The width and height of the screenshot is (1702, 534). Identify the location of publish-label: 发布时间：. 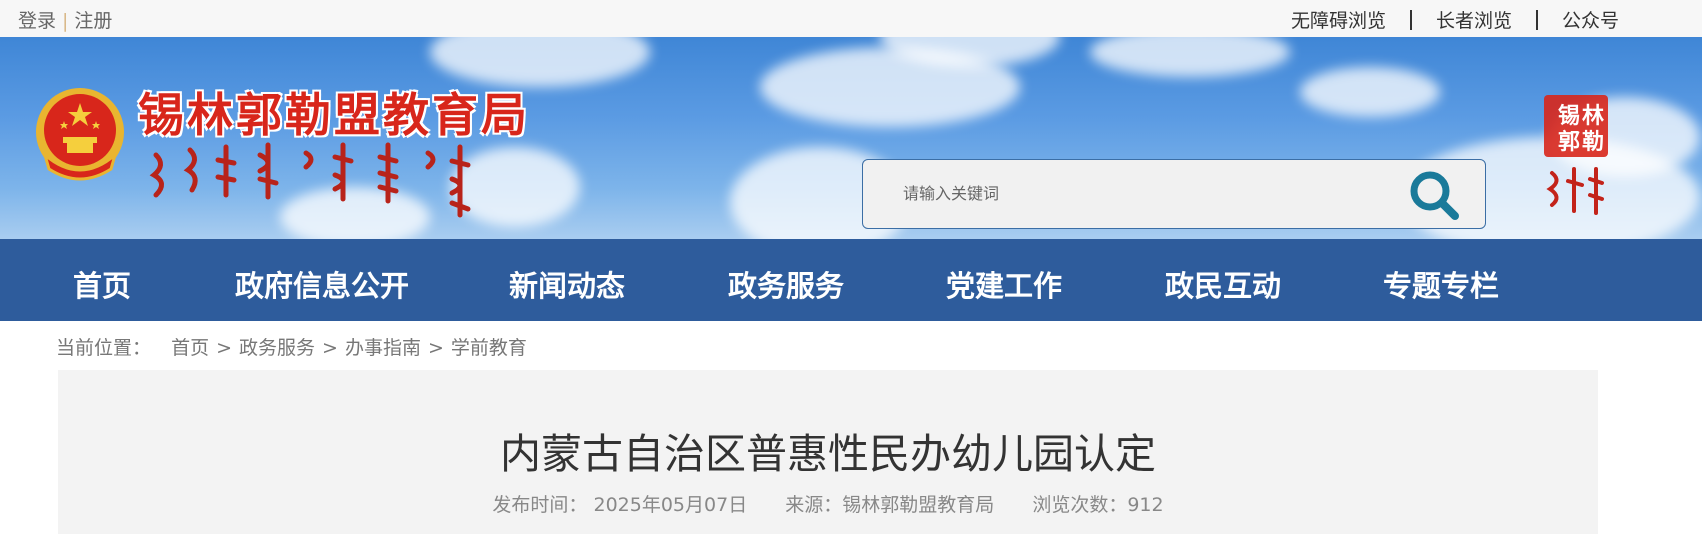
(540, 505).